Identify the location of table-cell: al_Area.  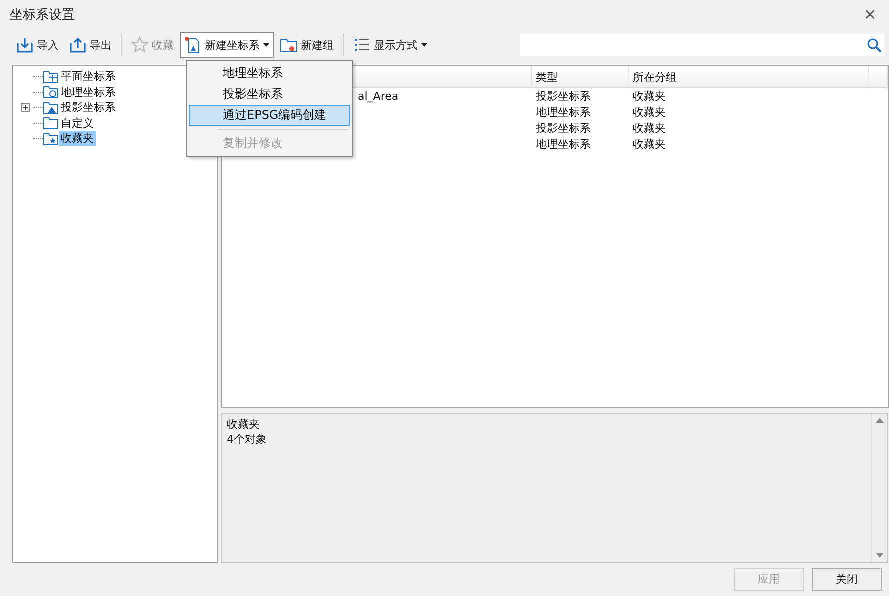
(378, 96).